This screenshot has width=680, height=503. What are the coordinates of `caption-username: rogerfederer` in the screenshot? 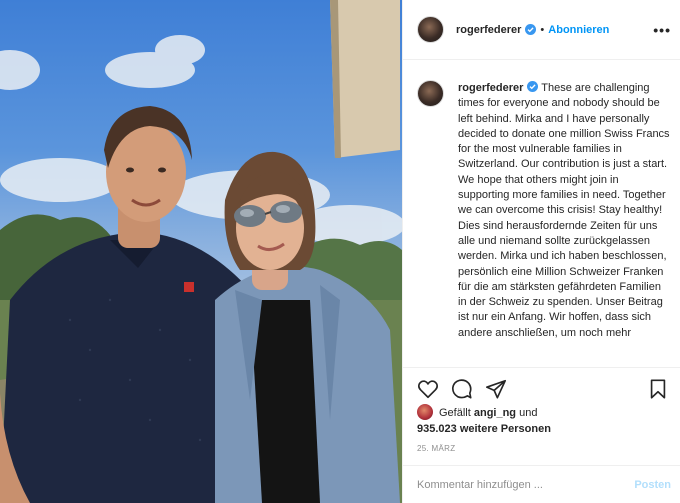 It's located at (490, 88).